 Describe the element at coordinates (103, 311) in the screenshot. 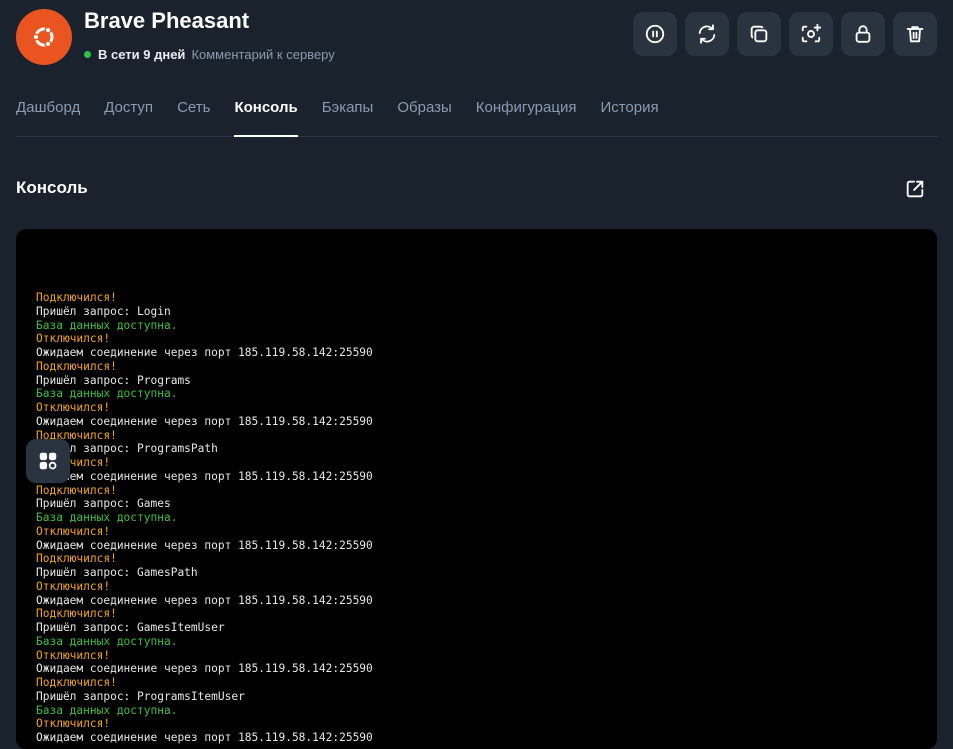

I see `console-line: Пришёл запрос: Login` at that location.